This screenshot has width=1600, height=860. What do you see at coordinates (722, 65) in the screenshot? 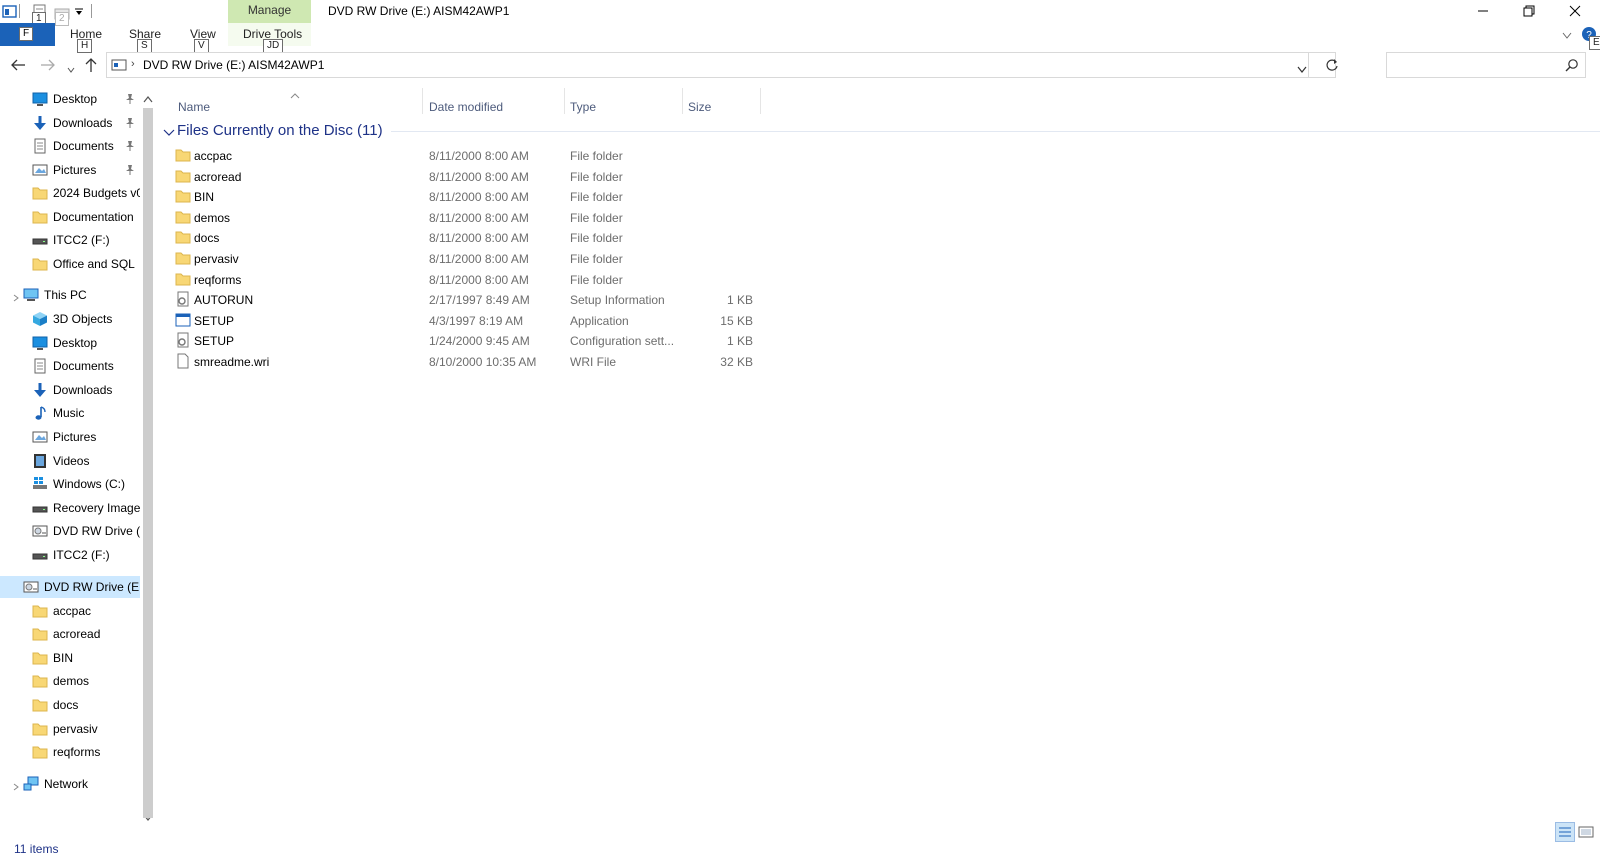
I see `address-bar: › DVD RW Drive (E:) AISM42AWP1` at bounding box center [722, 65].